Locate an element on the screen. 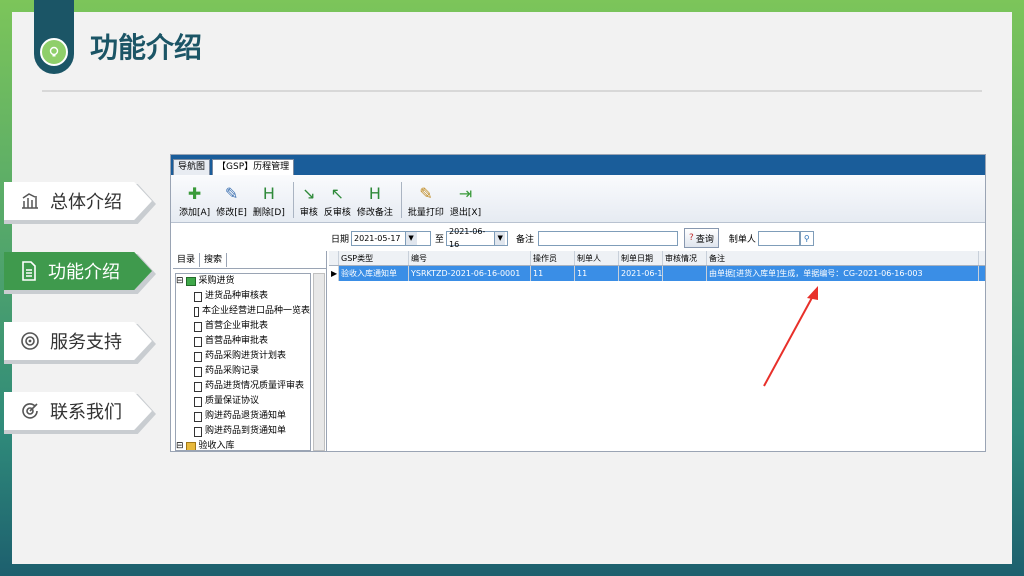 This screenshot has width=1024, height=576. magnifier-glyph: ⚲ is located at coordinates (806, 238).